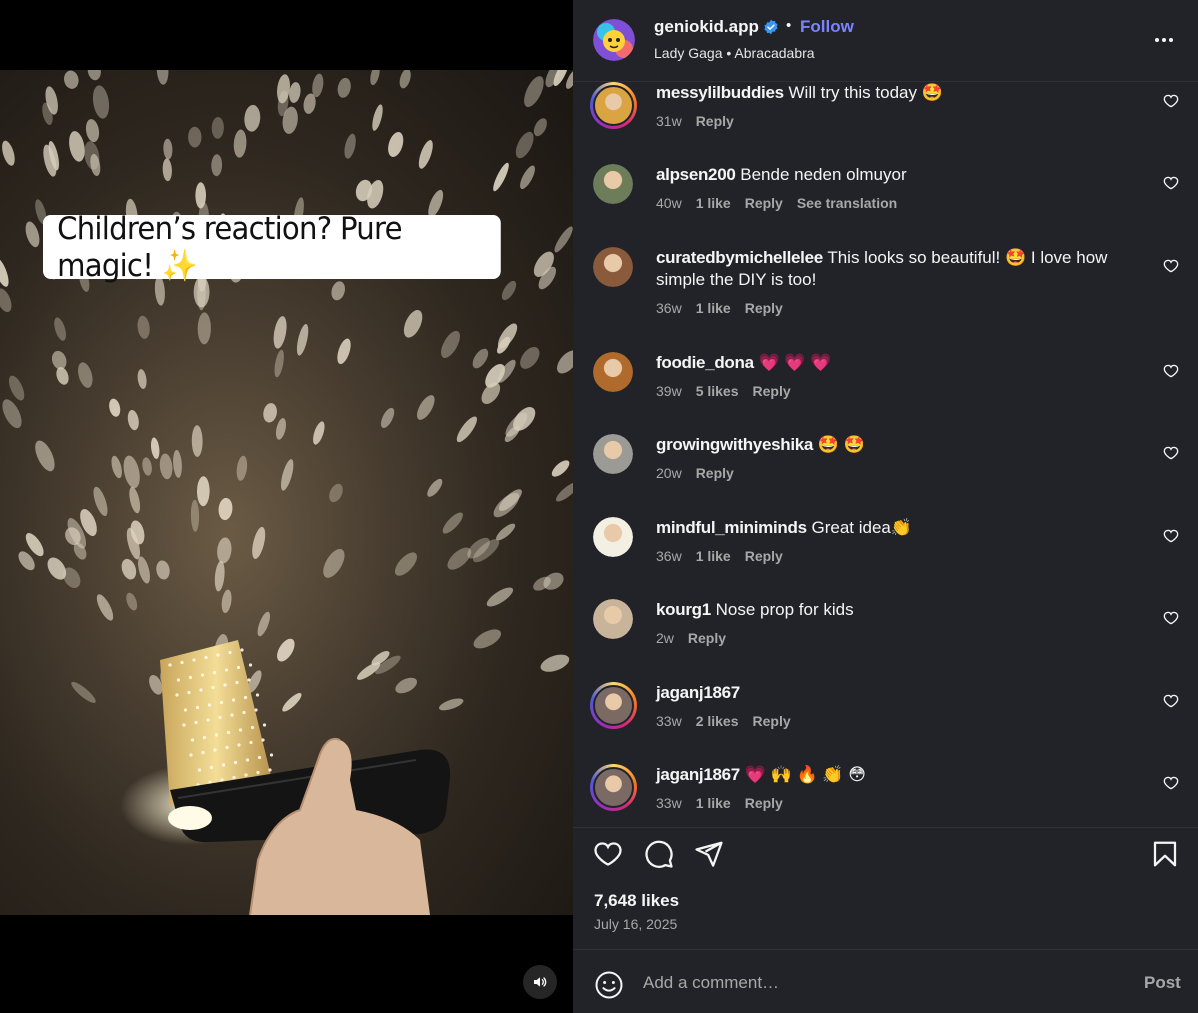 This screenshot has height=1013, width=1198. Describe the element at coordinates (636, 901) in the screenshot. I see `likes-count: 7,648 likes` at that location.